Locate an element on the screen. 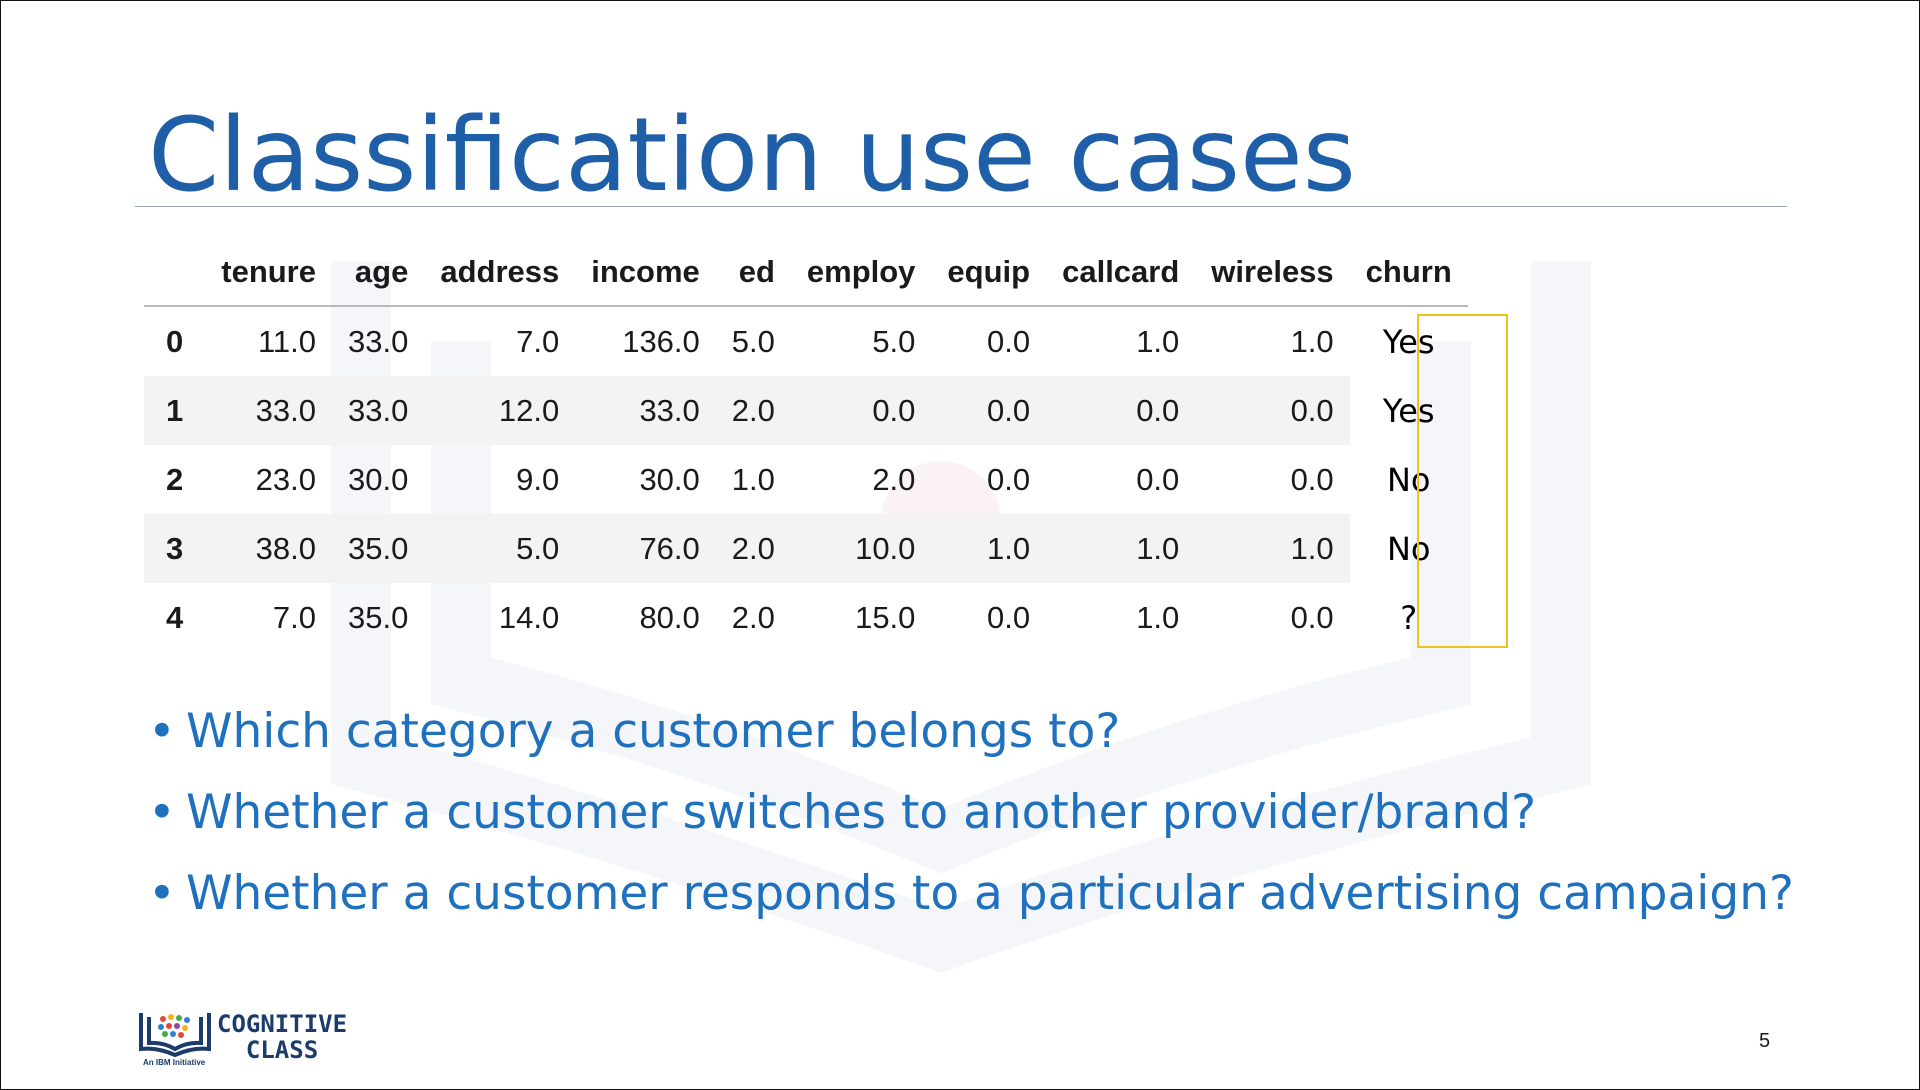  logo-line-1: COGNITIVE is located at coordinates (282, 1024).